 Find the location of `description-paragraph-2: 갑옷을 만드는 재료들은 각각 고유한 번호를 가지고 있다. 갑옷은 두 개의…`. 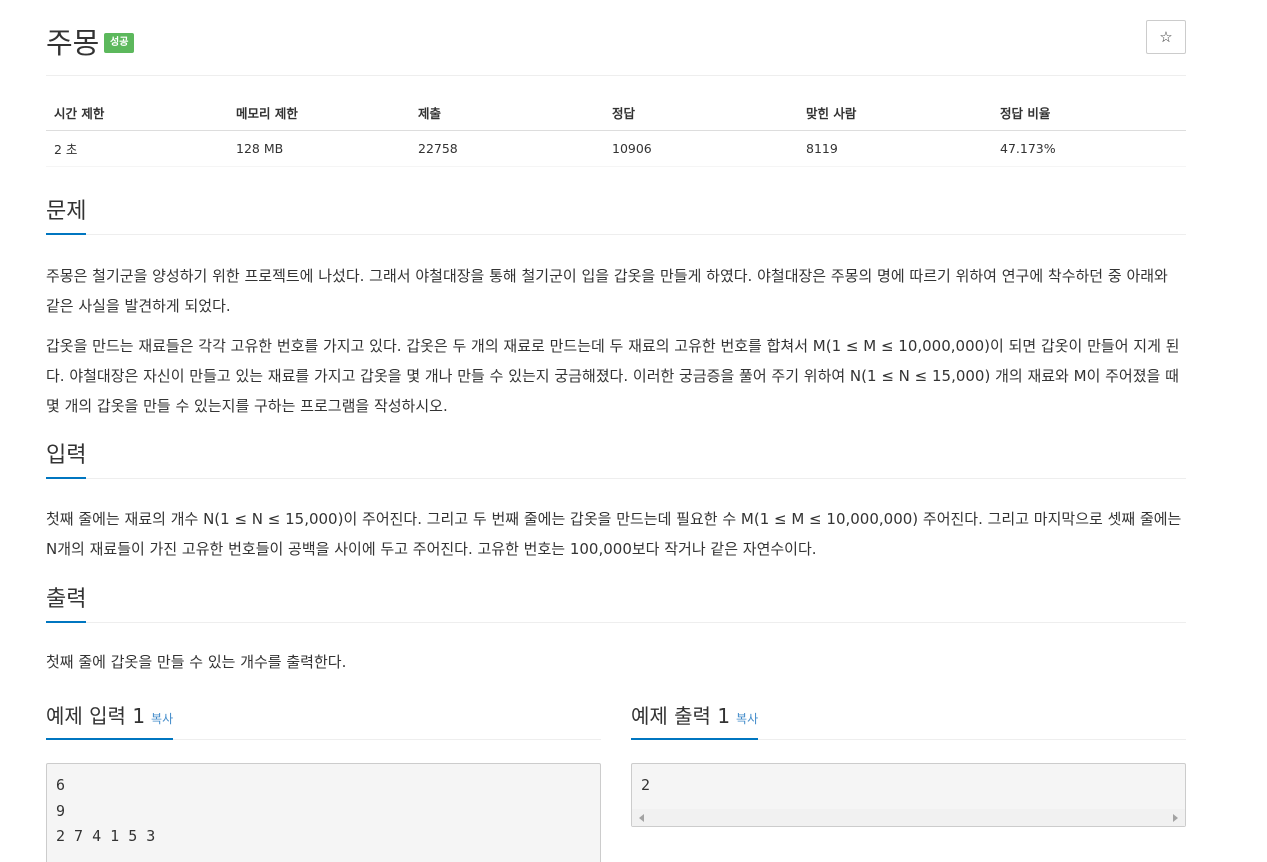

description-paragraph-2: 갑옷을 만드는 재료들은 각각 고유한 번호를 가지고 있다. 갑옷은 두 개의… is located at coordinates (613, 376).